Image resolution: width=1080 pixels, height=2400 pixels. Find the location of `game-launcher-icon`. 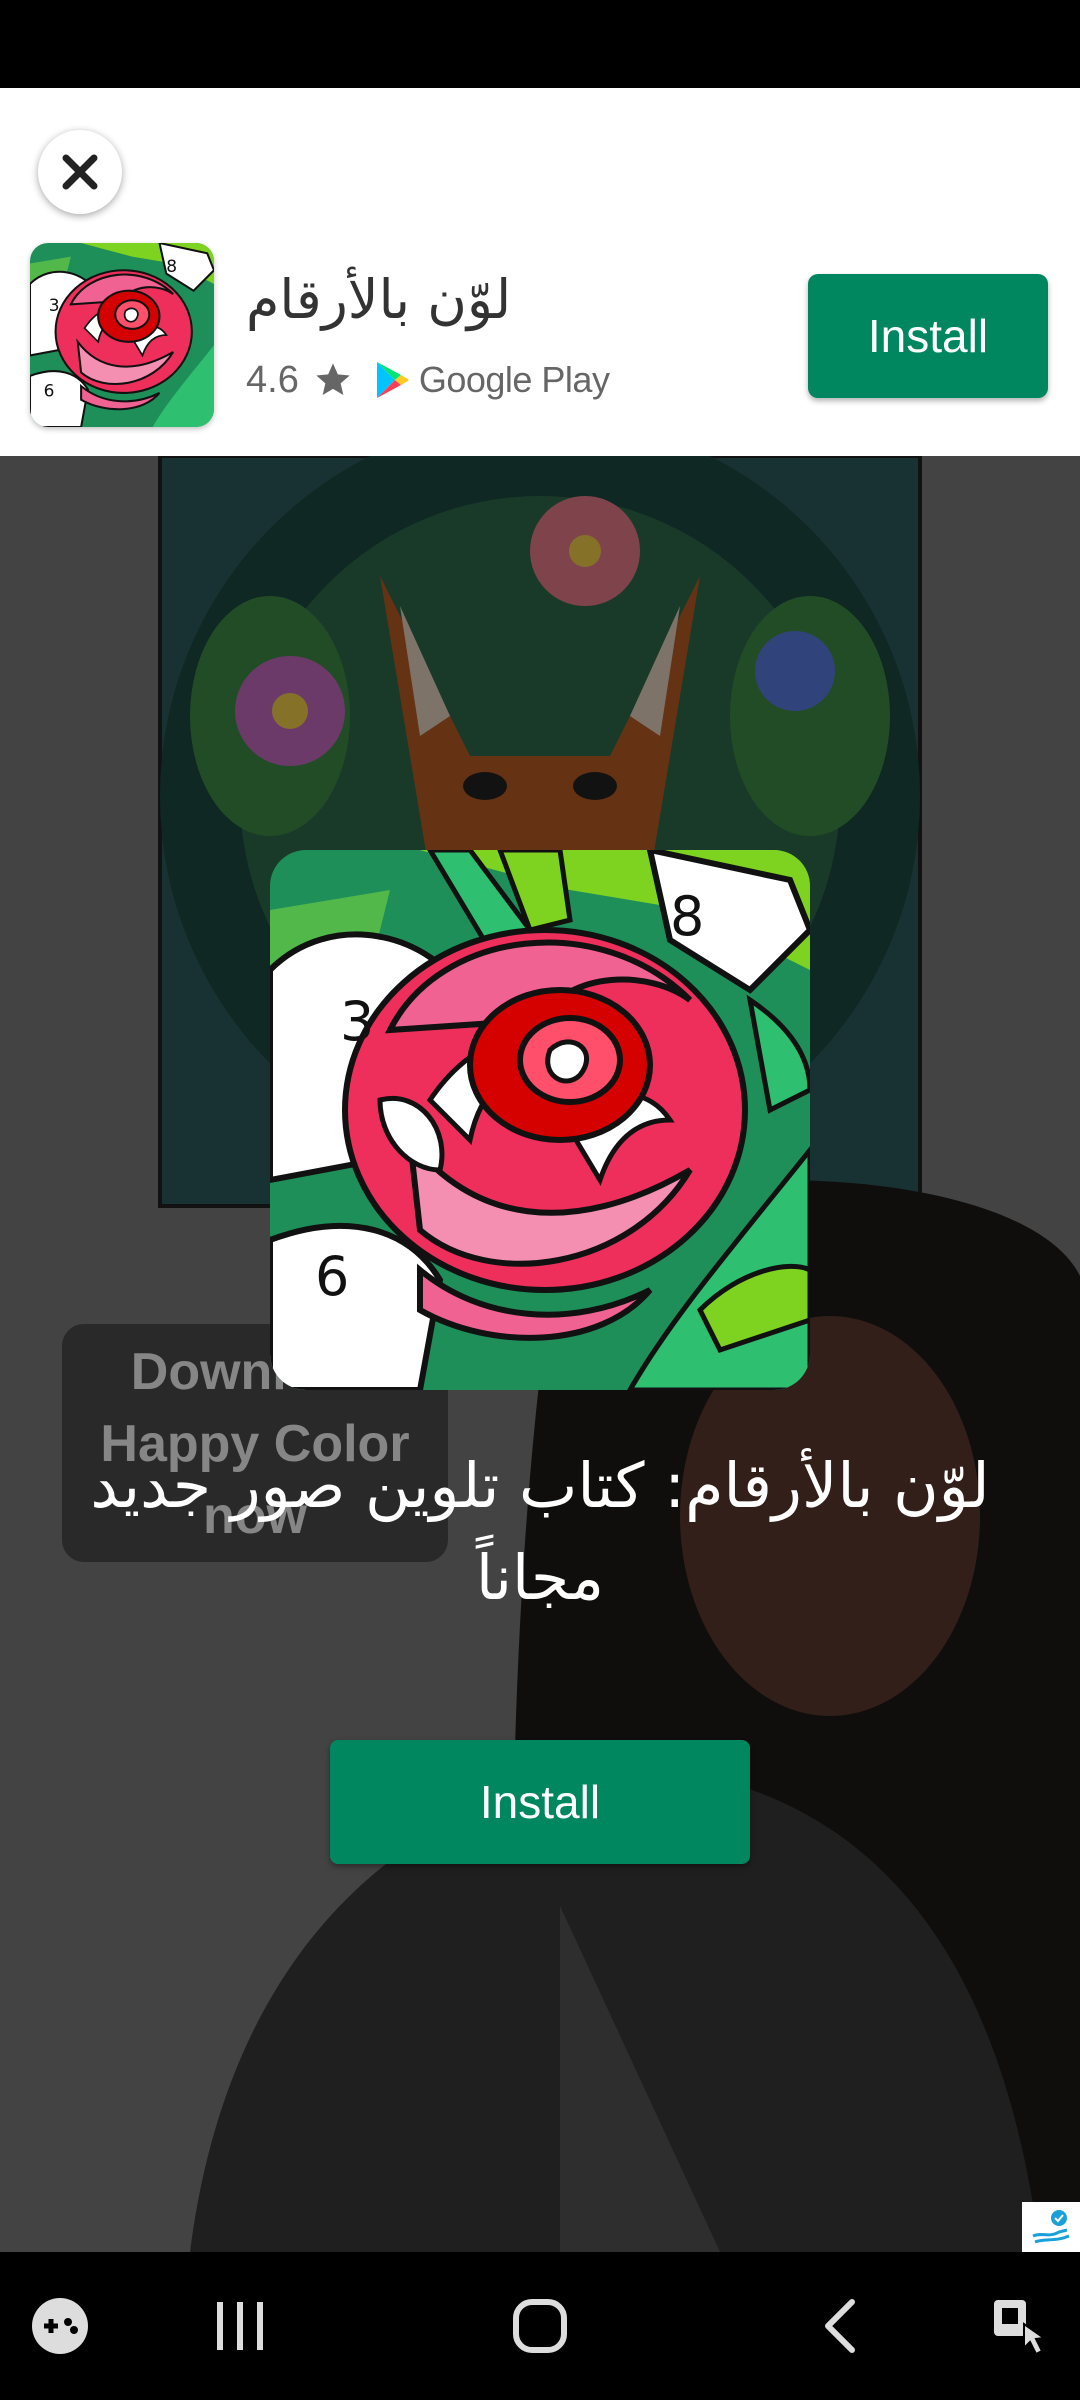

game-launcher-icon is located at coordinates (60, 2326).